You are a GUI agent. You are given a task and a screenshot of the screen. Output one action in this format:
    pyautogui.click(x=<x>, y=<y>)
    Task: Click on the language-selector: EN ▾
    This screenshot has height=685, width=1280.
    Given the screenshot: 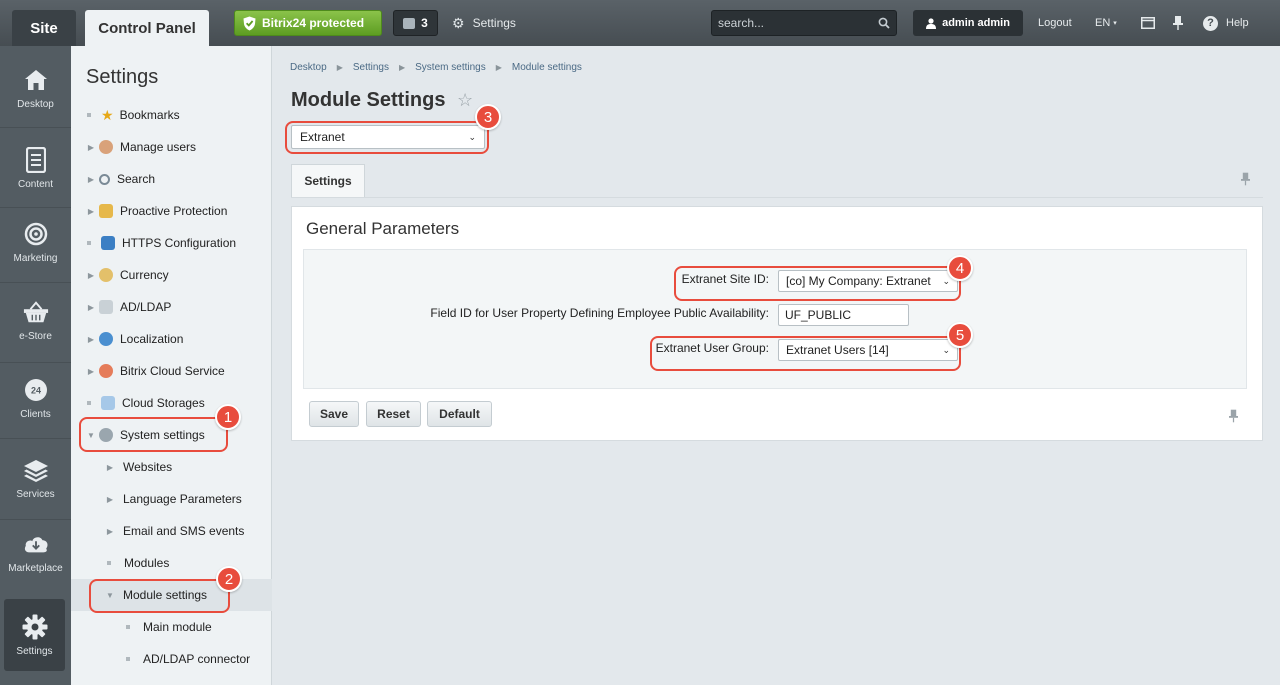 What is the action you would take?
    pyautogui.click(x=1106, y=23)
    